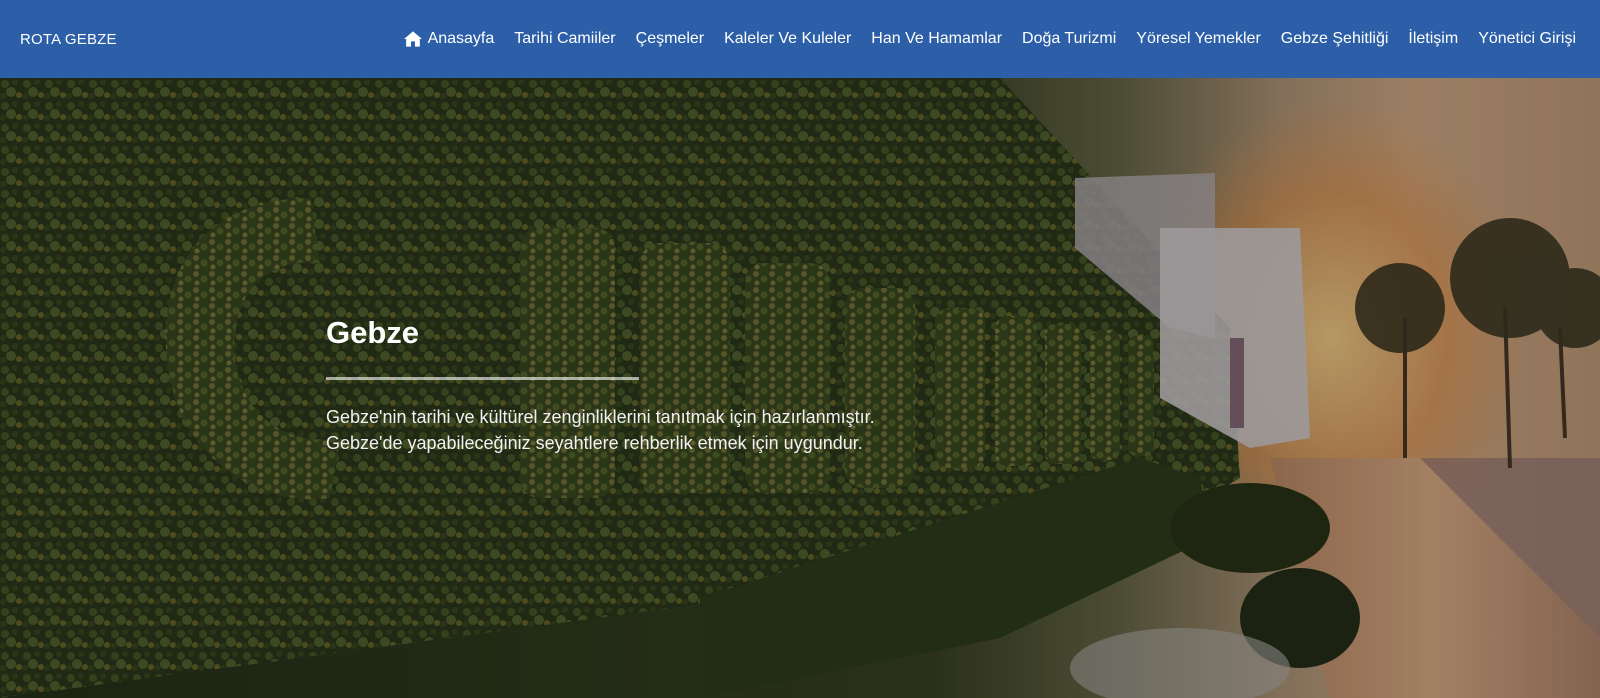  I want to click on nav-item-doga-turizmi: Doğa Turizmi, so click(1069, 39).